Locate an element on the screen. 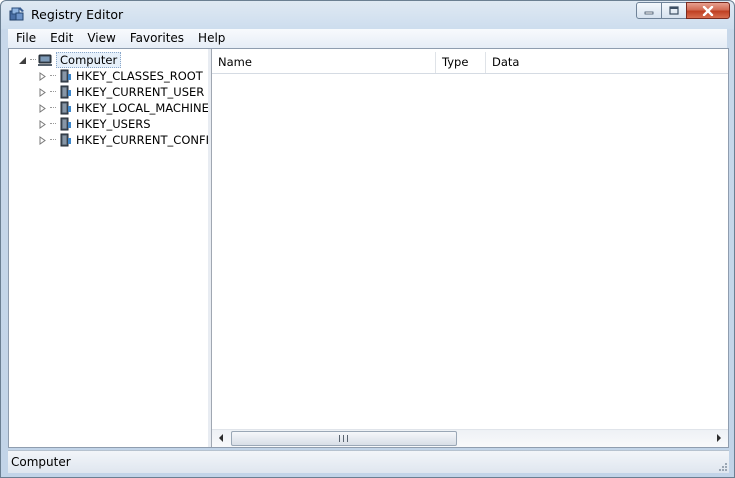 The image size is (735, 478). menu-favorites: Favorites is located at coordinates (157, 38).